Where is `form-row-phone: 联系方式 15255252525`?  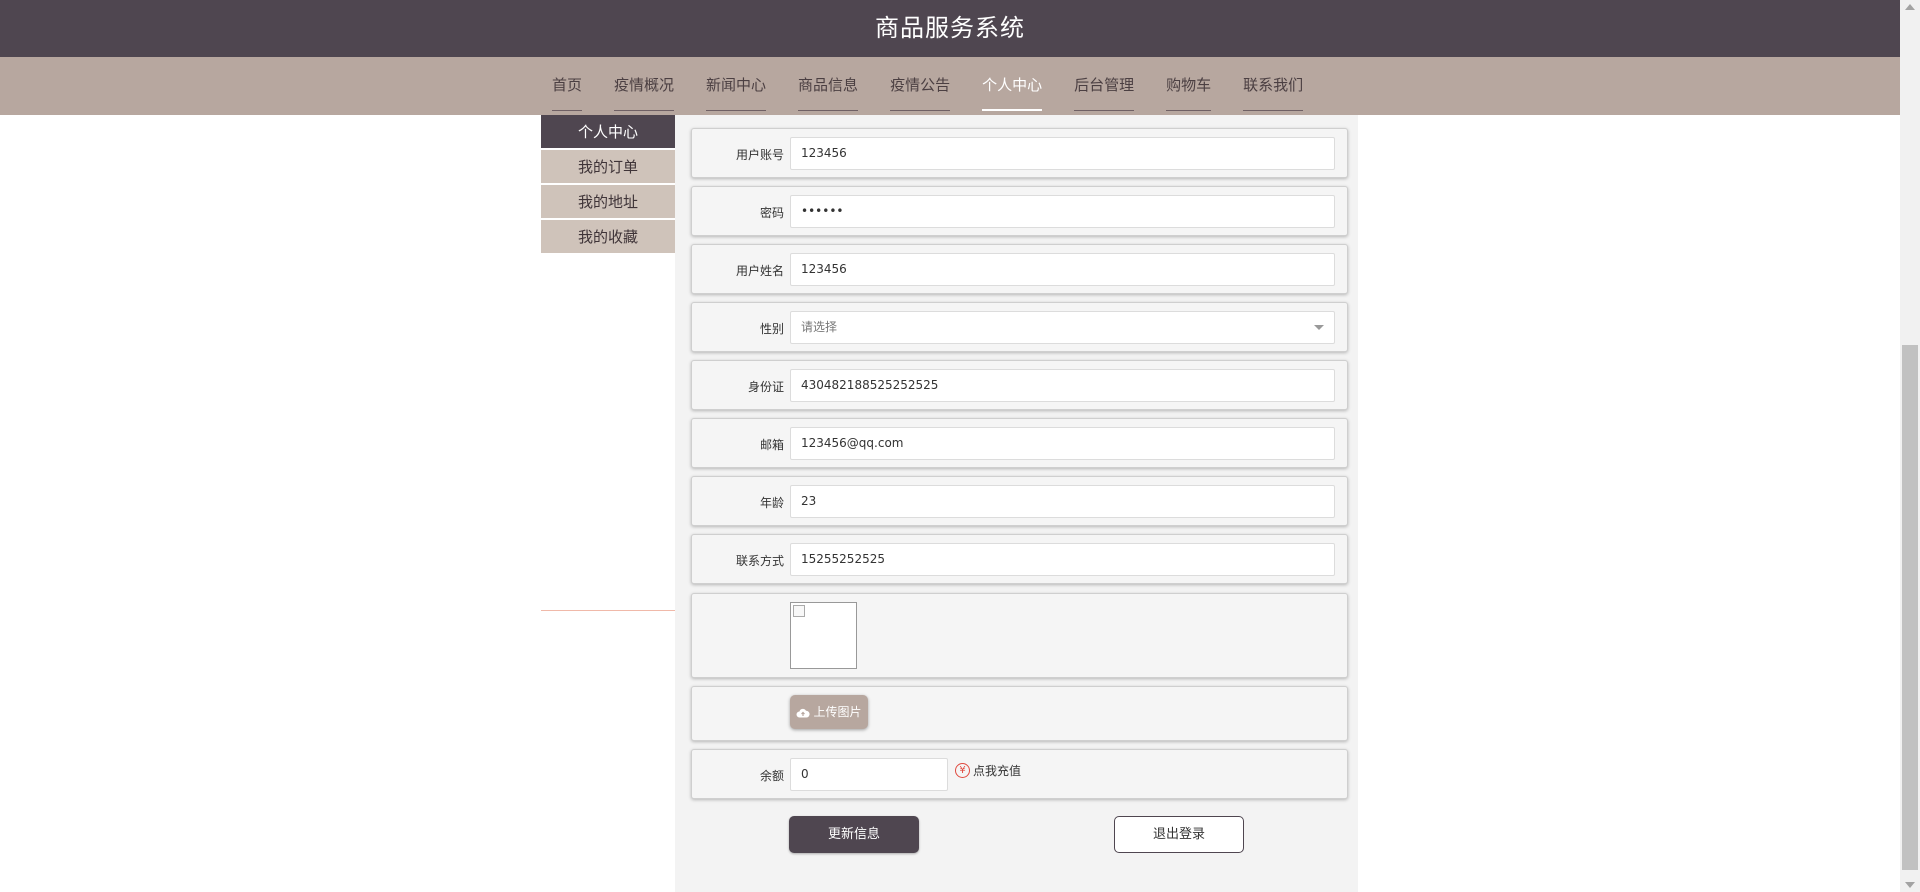 form-row-phone: 联系方式 15255252525 is located at coordinates (1019, 559).